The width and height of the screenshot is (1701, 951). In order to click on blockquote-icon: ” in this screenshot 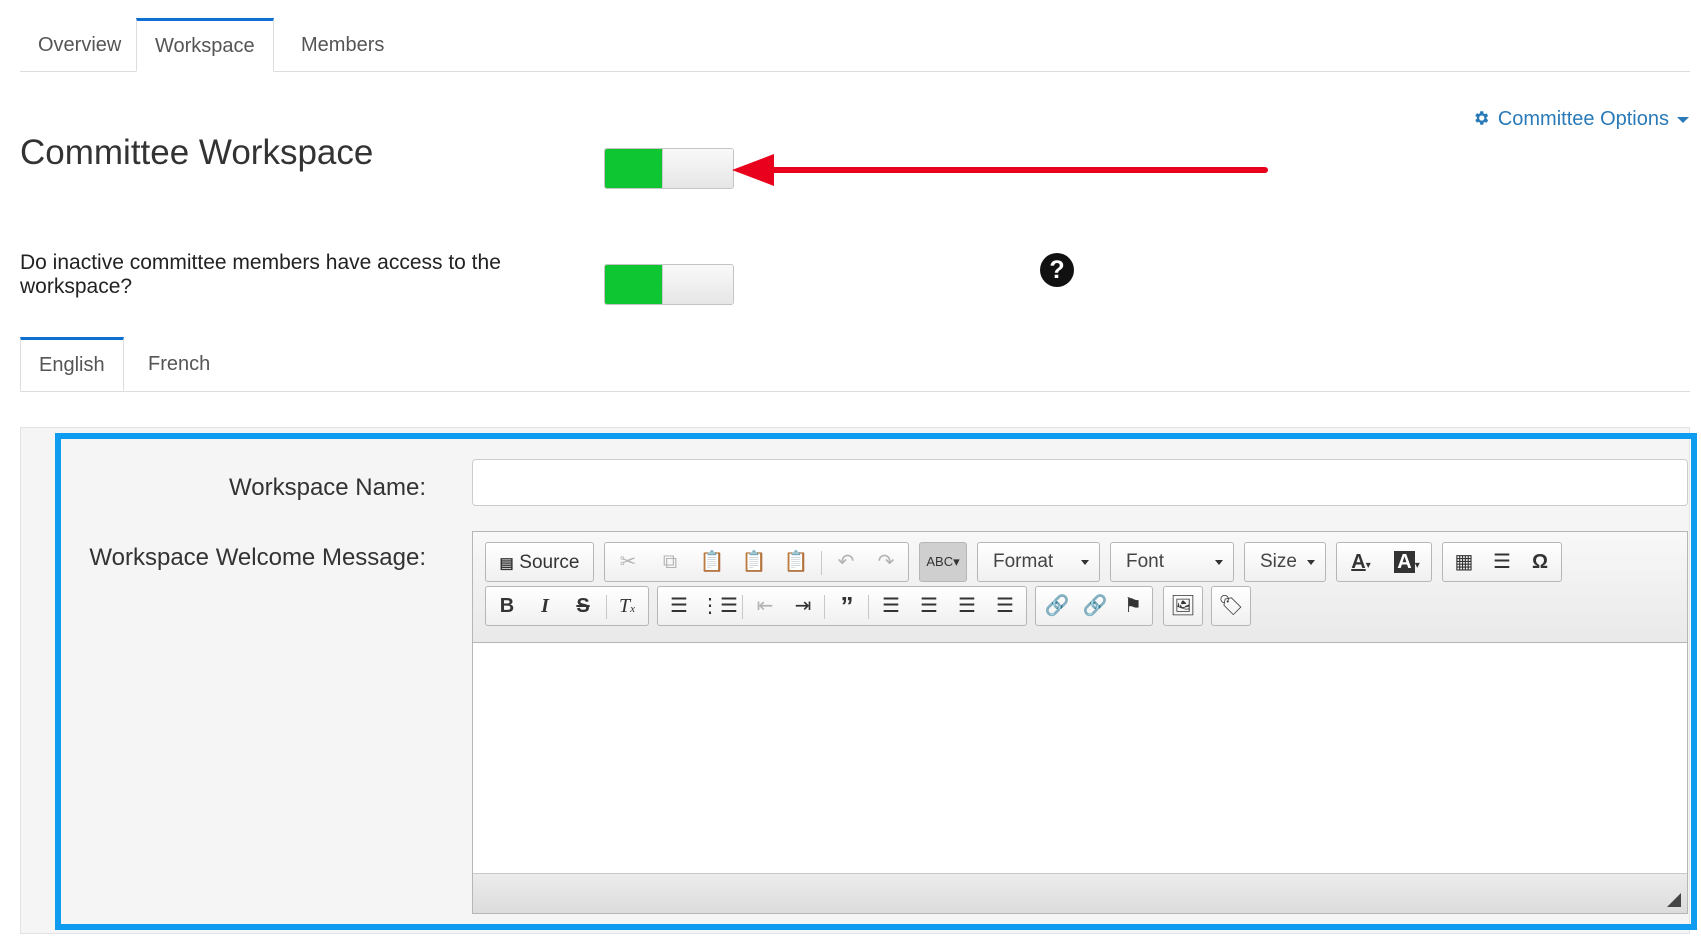, I will do `click(847, 606)`.